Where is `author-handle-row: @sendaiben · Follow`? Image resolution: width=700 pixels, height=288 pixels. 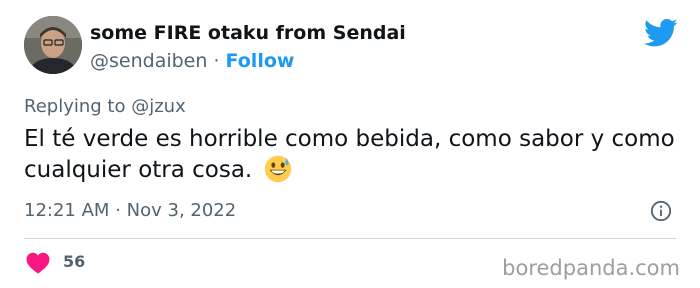
author-handle-row: @sendaiben · Follow is located at coordinates (248, 61).